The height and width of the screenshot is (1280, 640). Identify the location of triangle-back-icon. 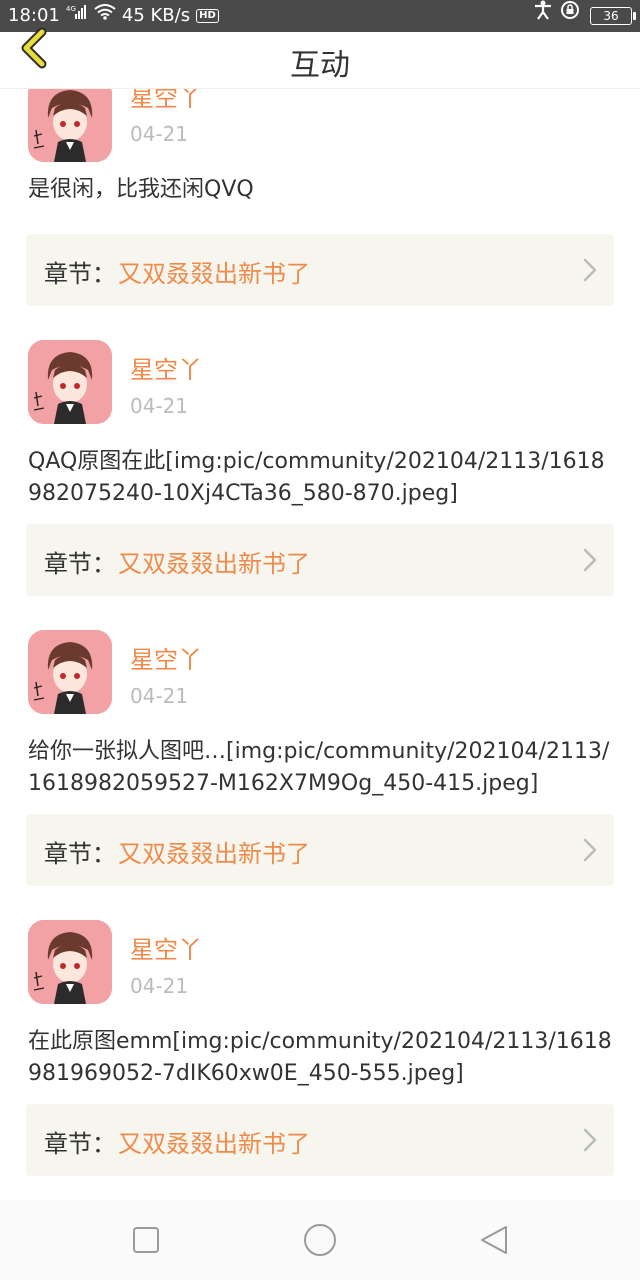
(494, 1240).